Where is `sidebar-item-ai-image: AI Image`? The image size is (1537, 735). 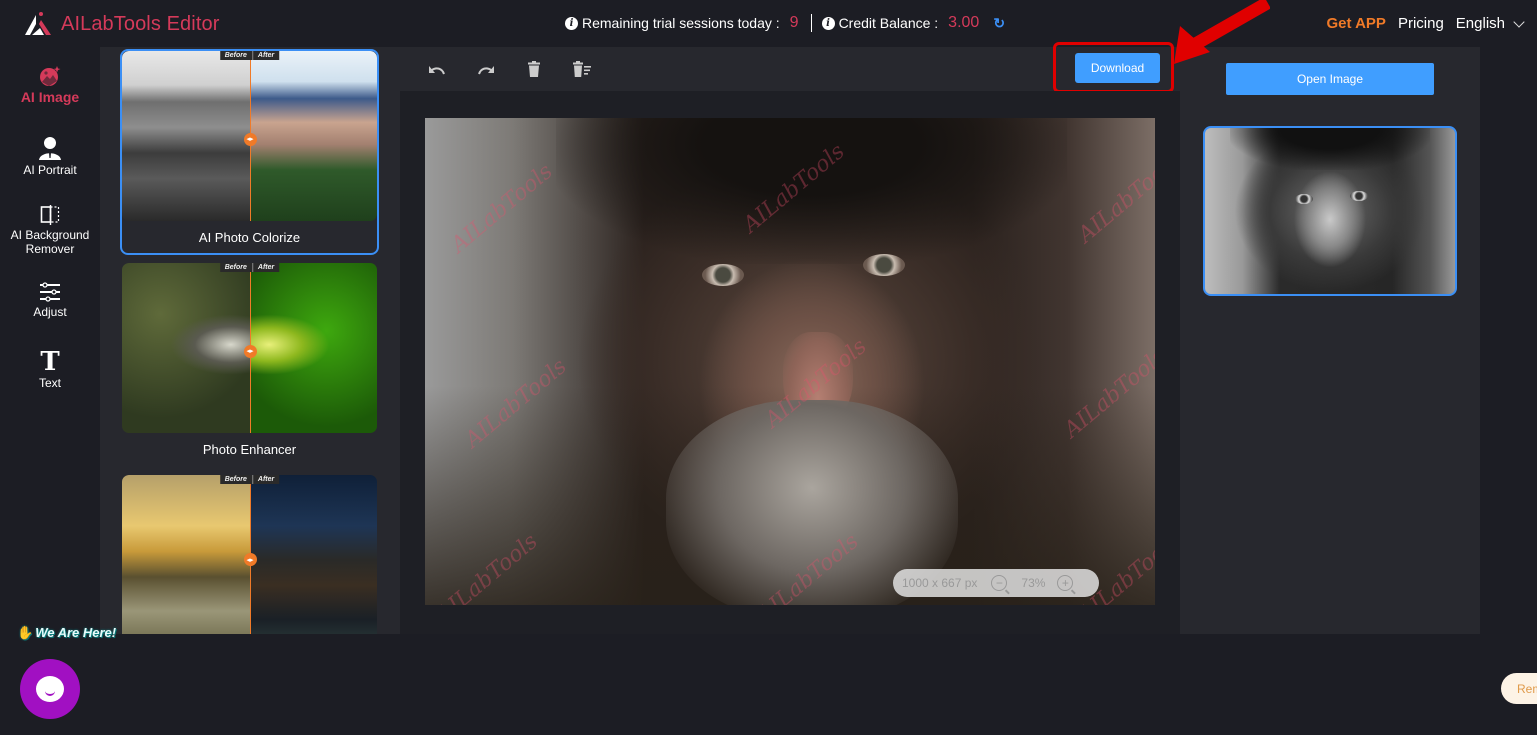
sidebar-item-ai-image: AI Image is located at coordinates (50, 84).